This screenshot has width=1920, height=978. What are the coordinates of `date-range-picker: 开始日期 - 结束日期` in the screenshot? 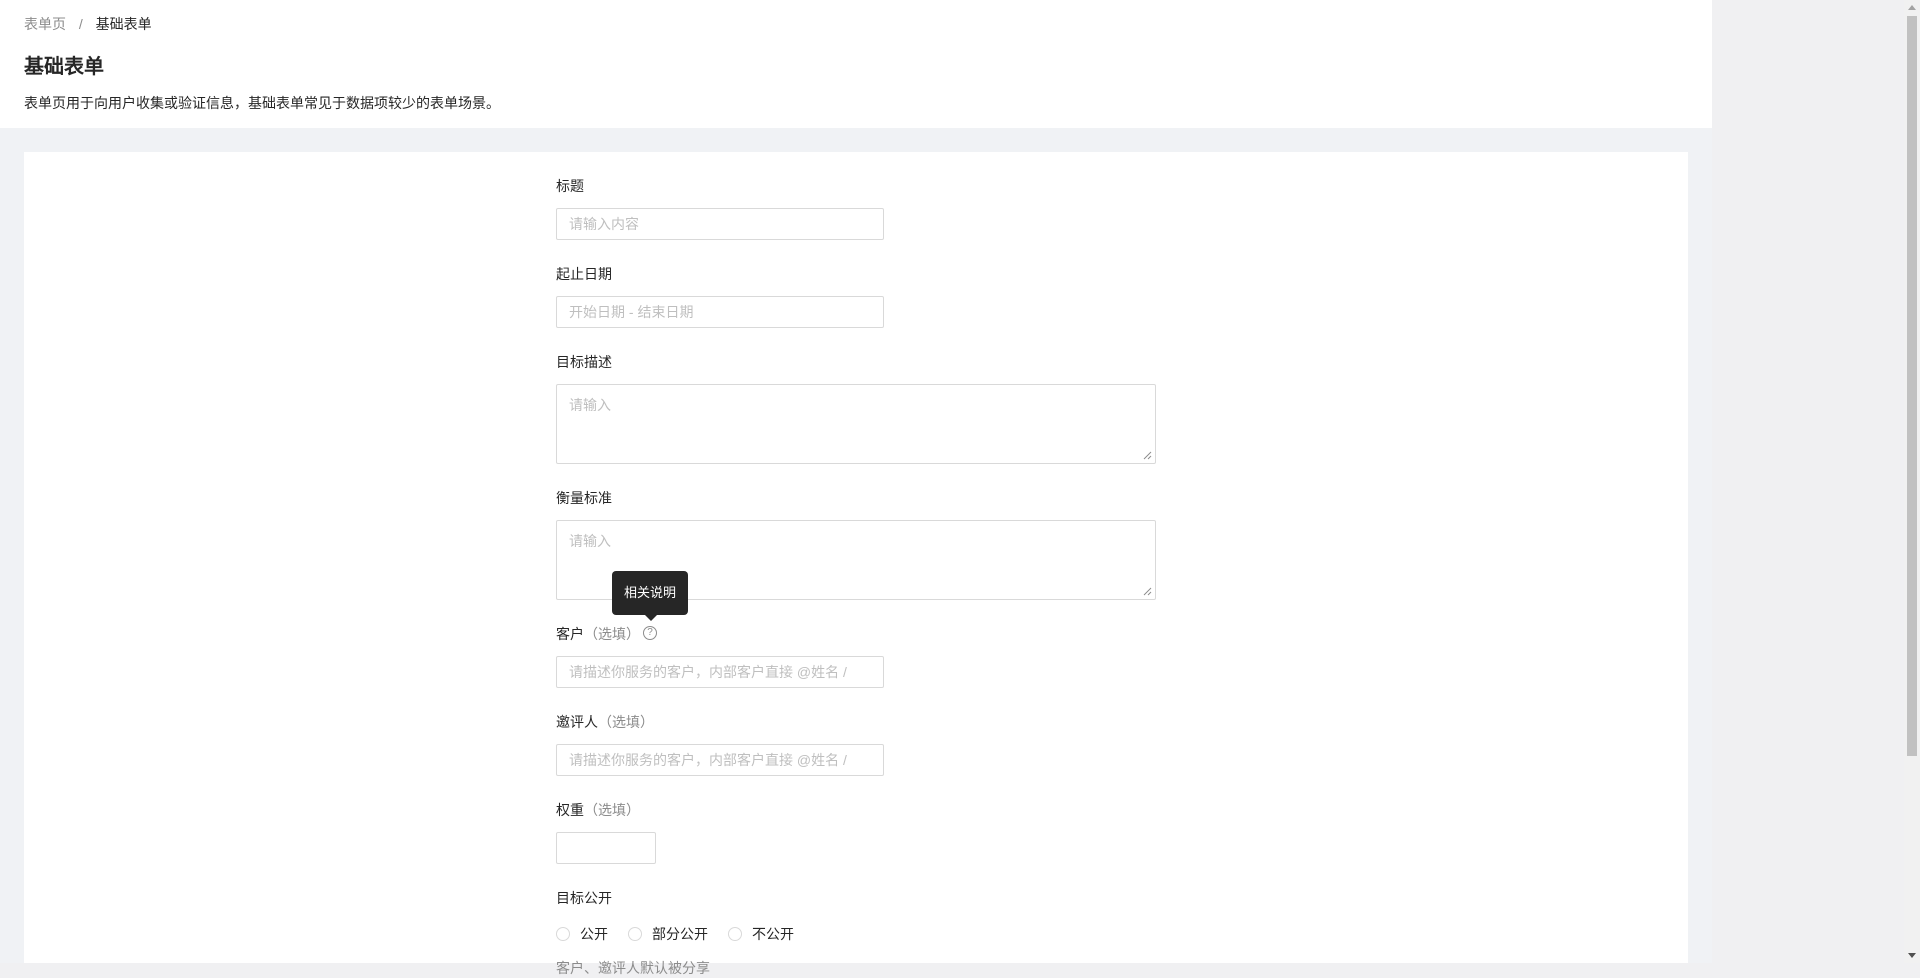 It's located at (720, 312).